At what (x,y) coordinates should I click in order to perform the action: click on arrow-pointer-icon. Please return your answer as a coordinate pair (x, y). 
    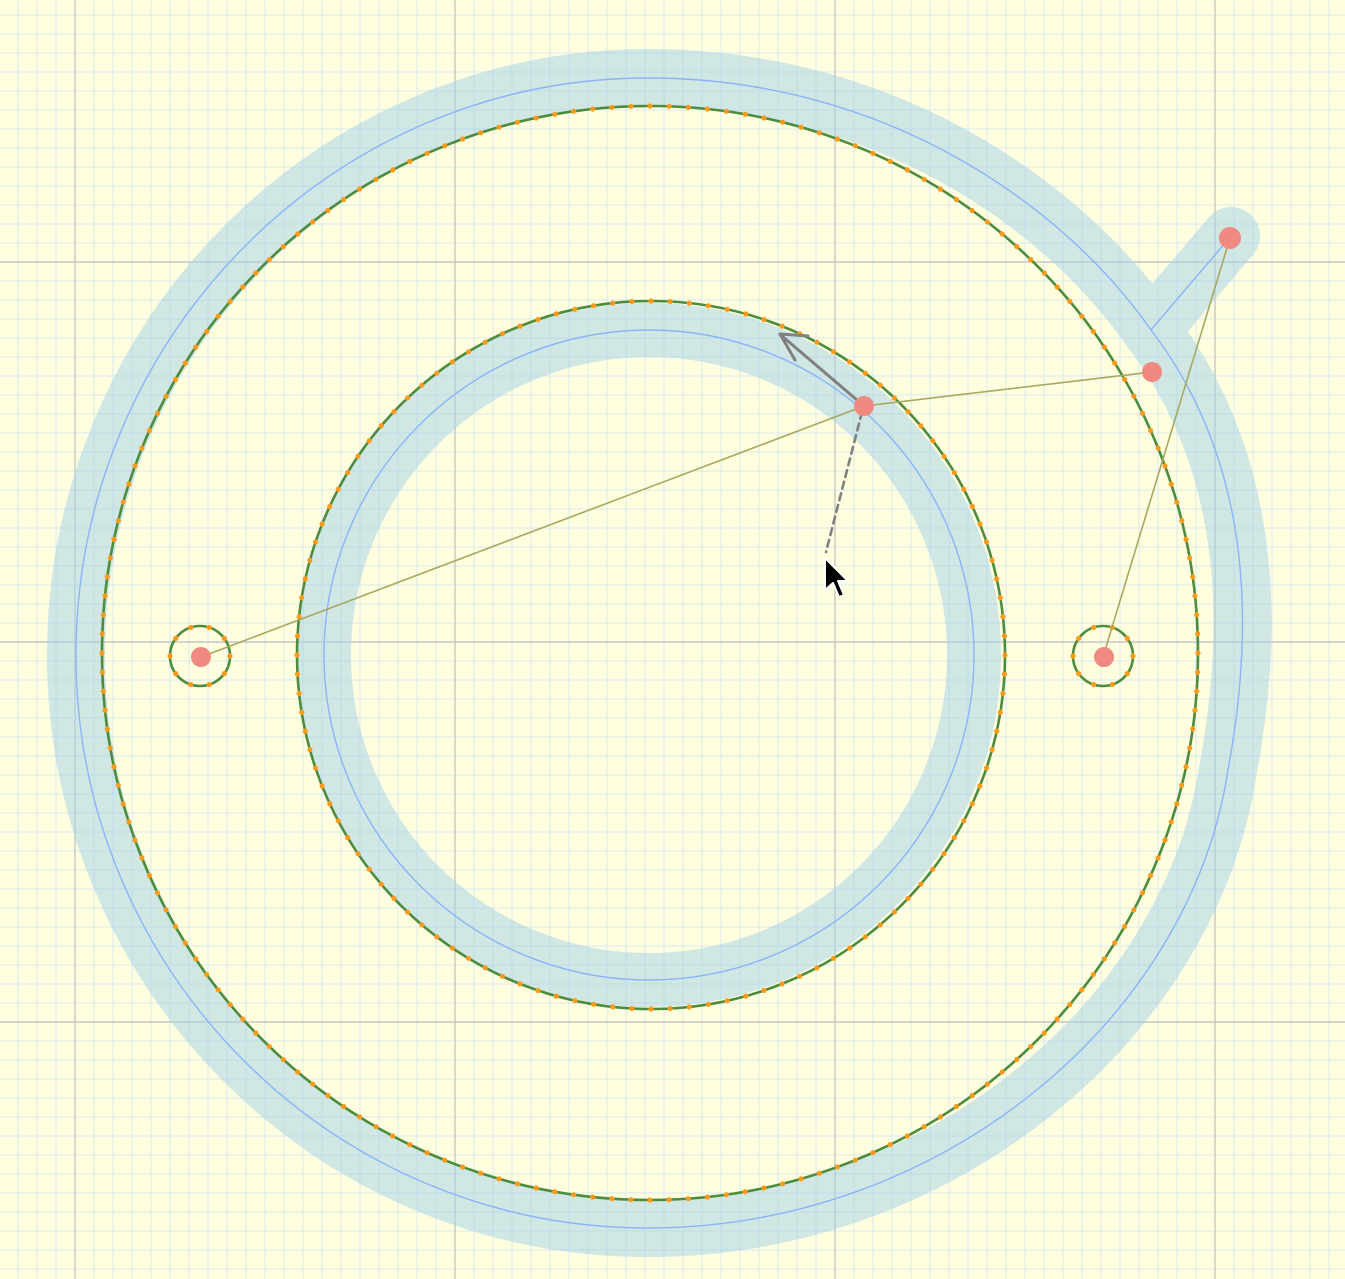
    Looking at the image, I should click on (836, 577).